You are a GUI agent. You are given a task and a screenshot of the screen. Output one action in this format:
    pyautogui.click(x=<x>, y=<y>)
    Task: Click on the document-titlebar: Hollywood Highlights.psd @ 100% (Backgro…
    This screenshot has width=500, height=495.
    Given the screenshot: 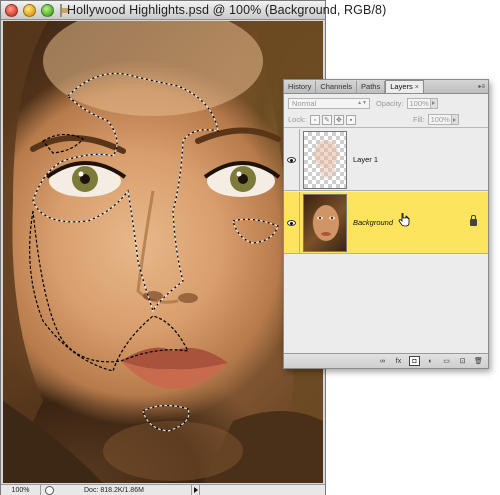 What is the action you would take?
    pyautogui.click(x=193, y=10)
    